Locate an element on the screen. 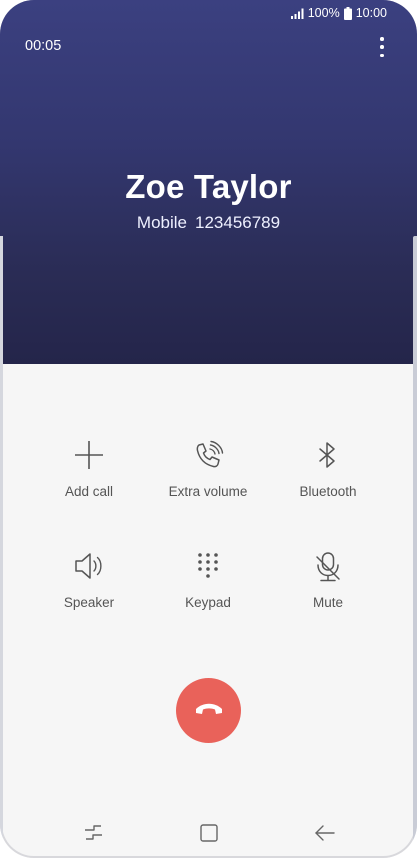 The height and width of the screenshot is (858, 417). status-bar: 100% 10:00 is located at coordinates (338, 13).